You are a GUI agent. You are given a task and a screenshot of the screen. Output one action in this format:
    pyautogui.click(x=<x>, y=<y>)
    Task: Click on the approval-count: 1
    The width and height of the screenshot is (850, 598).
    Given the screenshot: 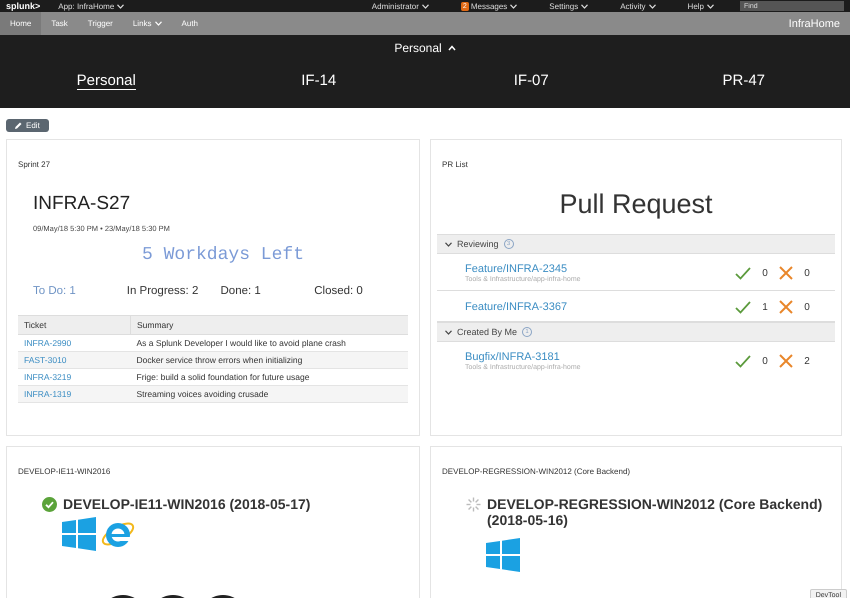 What is the action you would take?
    pyautogui.click(x=765, y=307)
    